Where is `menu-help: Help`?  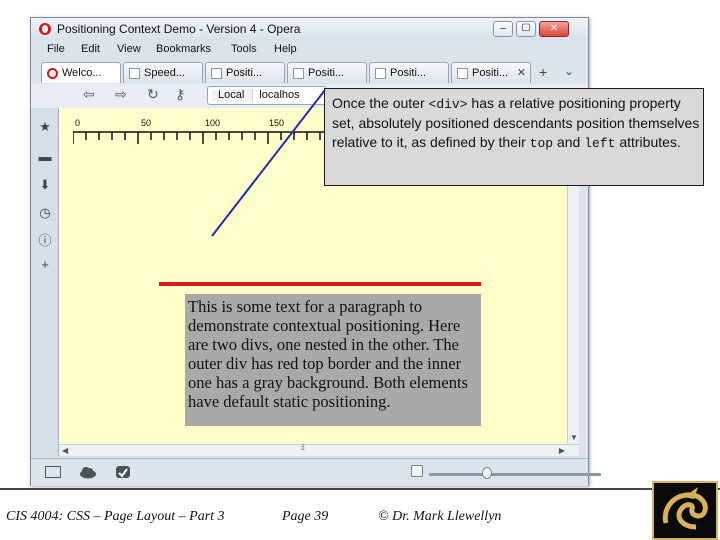 menu-help: Help is located at coordinates (285, 49).